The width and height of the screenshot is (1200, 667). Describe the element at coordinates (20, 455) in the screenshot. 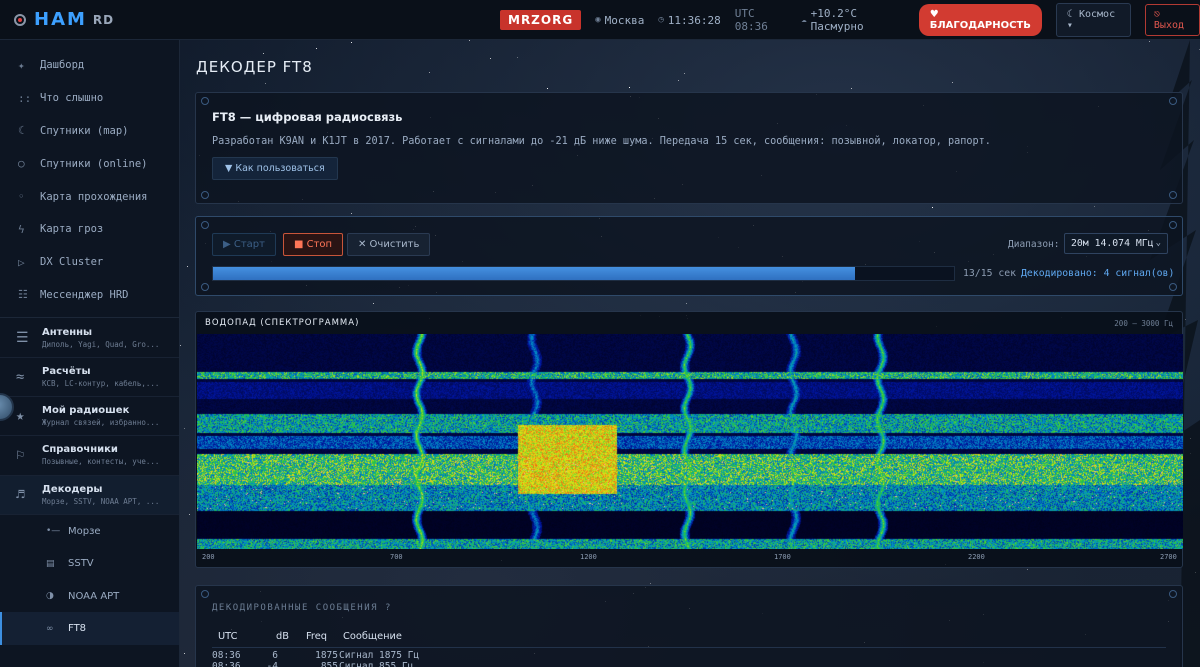

I see `group-icon: ⚐` at that location.